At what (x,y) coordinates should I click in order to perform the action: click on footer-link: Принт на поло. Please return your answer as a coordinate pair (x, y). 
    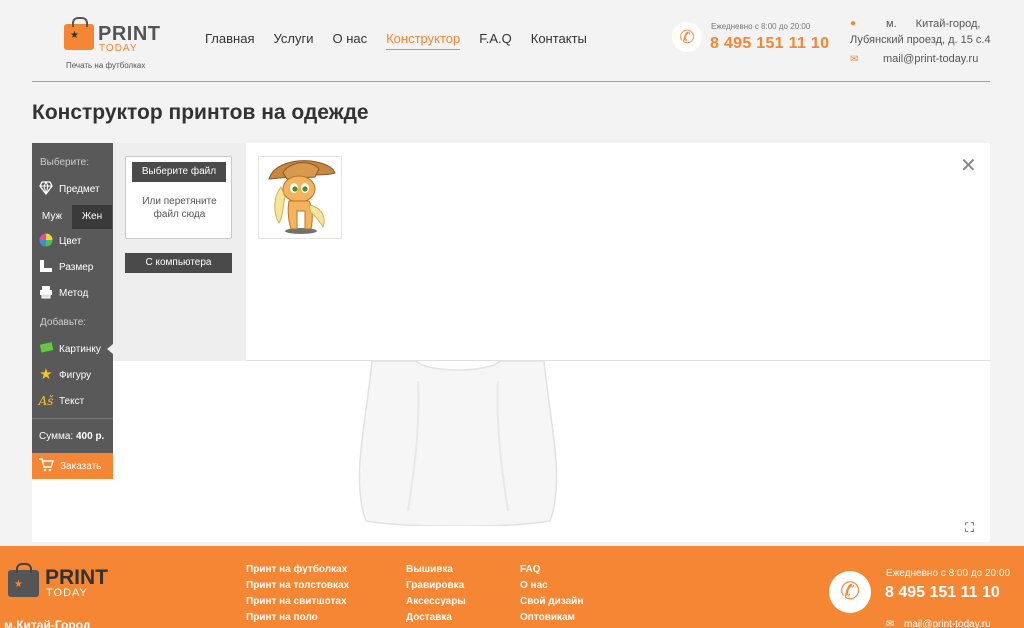
    Looking at the image, I should click on (297, 618).